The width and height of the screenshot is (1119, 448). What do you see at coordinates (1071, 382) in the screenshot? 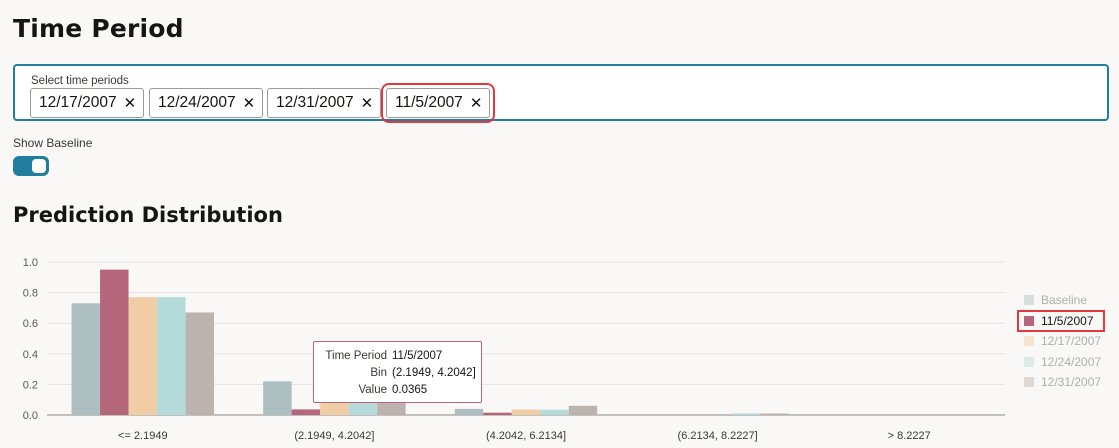
I see `legend-label: 12/31/2007` at bounding box center [1071, 382].